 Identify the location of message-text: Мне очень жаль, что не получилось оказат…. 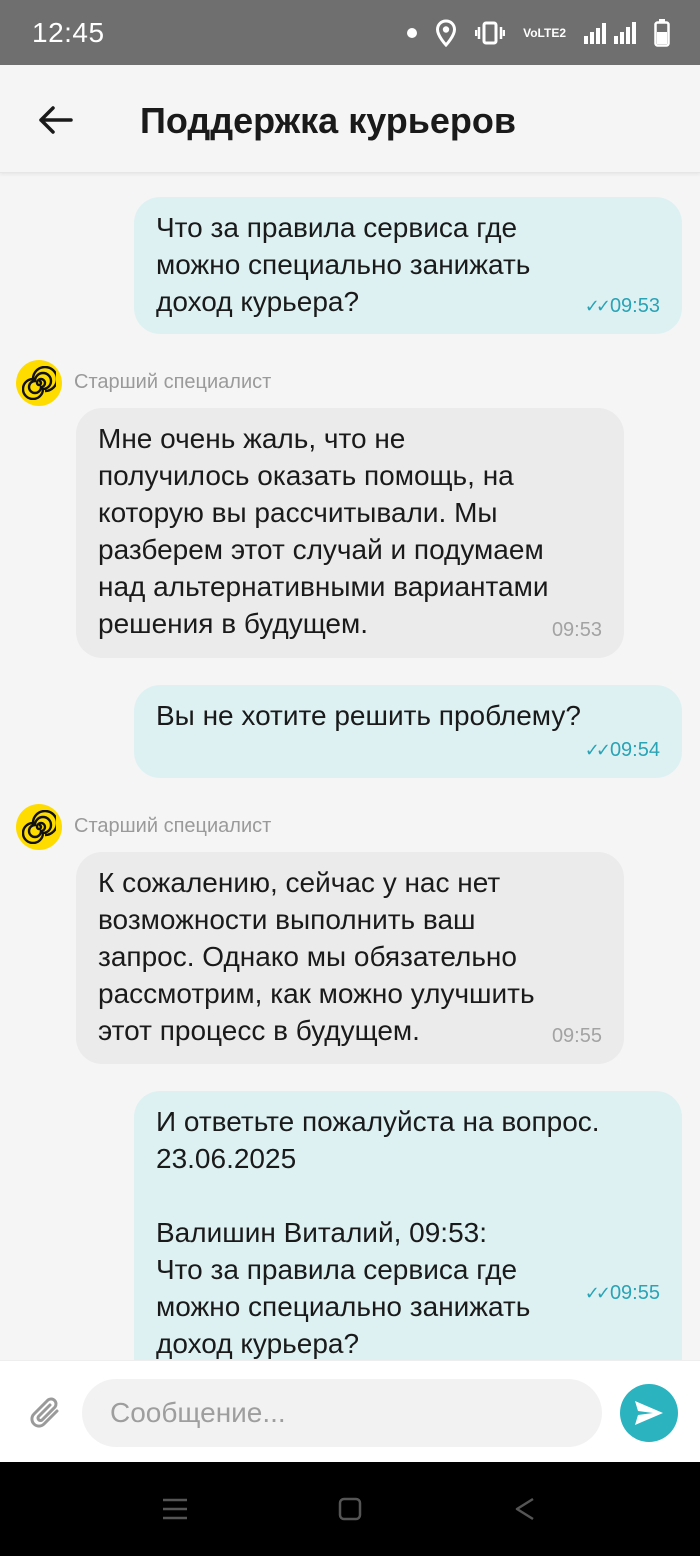
(323, 531).